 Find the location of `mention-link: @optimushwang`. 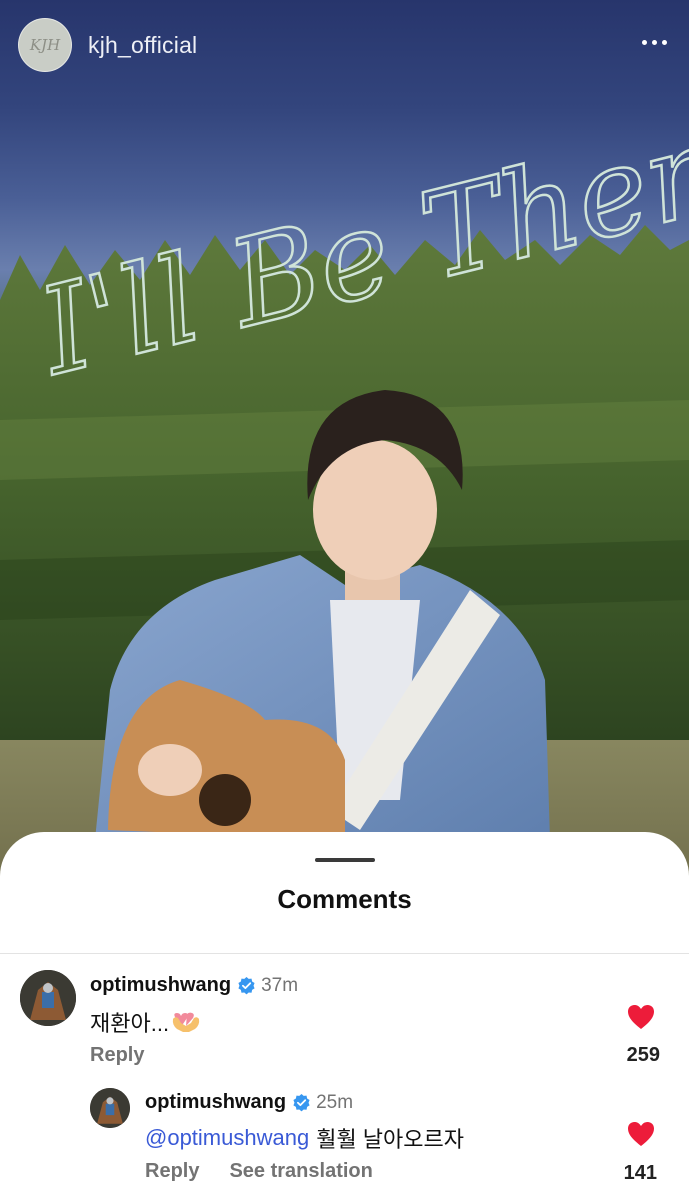

mention-link: @optimushwang is located at coordinates (227, 1138).